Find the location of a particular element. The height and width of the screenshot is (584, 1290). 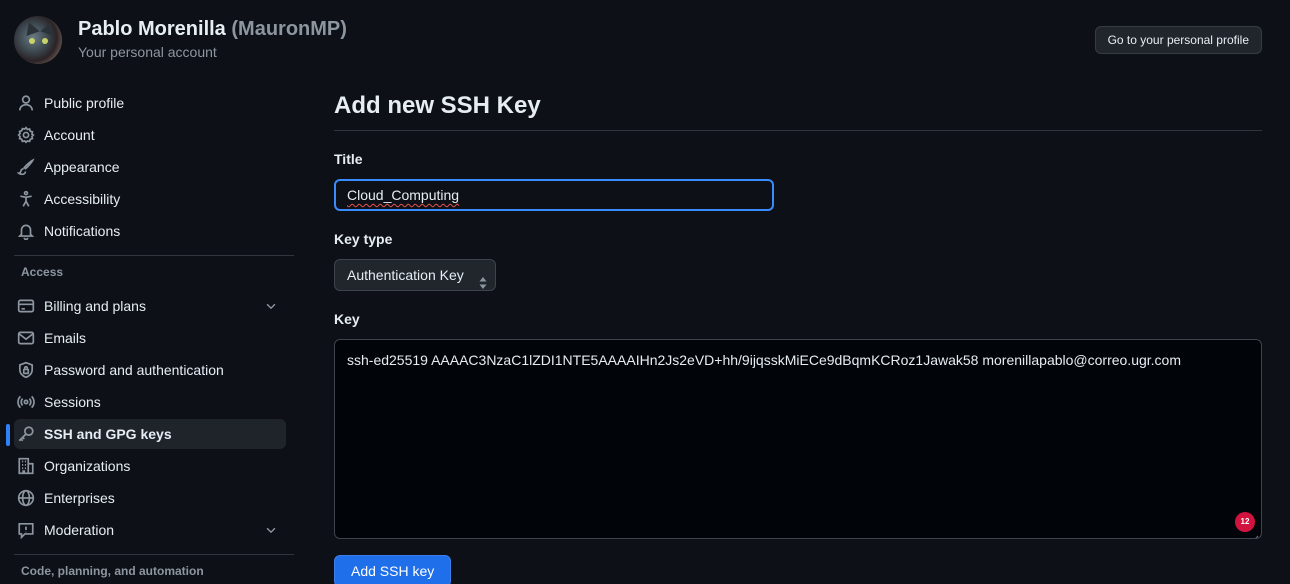

sidebar-item-ssh-gpg-keys: SSH and GPG keys is located at coordinates (146, 434).